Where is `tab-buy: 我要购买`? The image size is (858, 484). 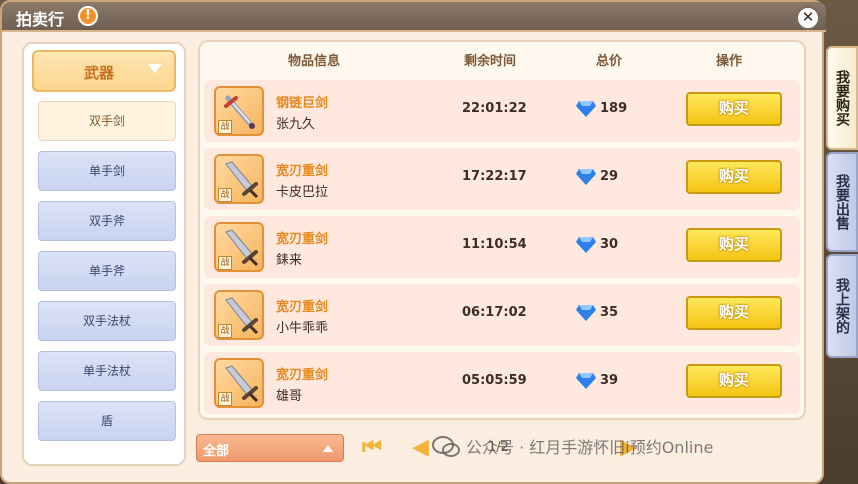
tab-buy: 我要购买 is located at coordinates (842, 98).